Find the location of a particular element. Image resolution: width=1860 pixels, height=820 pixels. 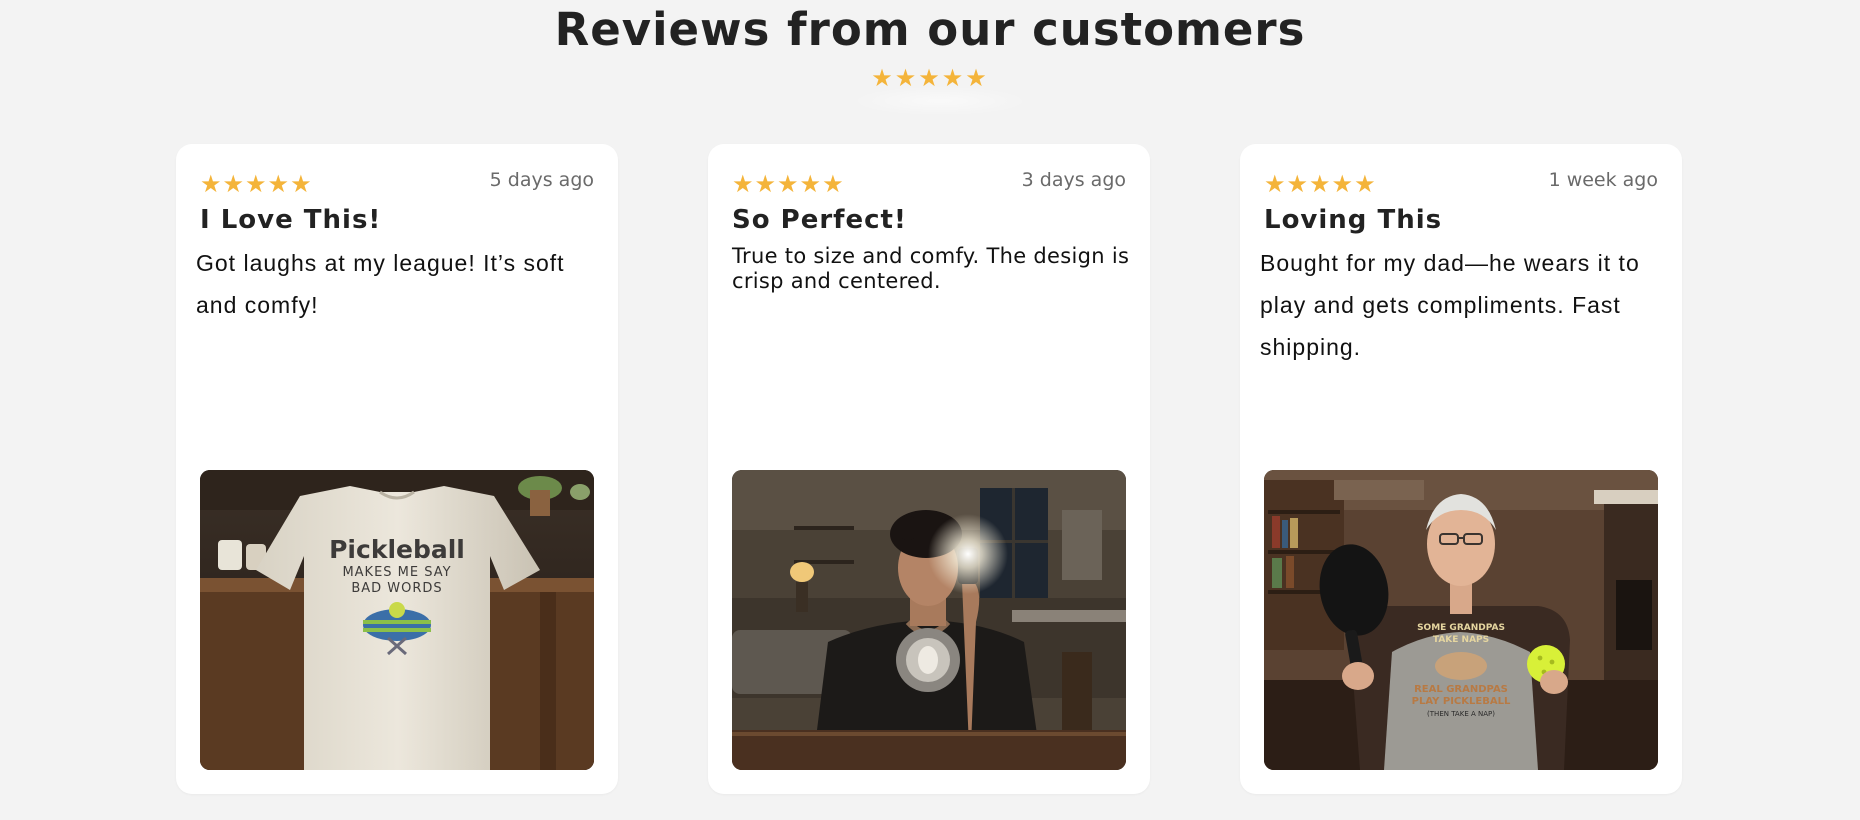

page-title: Reviews from our customers is located at coordinates (930, 29).